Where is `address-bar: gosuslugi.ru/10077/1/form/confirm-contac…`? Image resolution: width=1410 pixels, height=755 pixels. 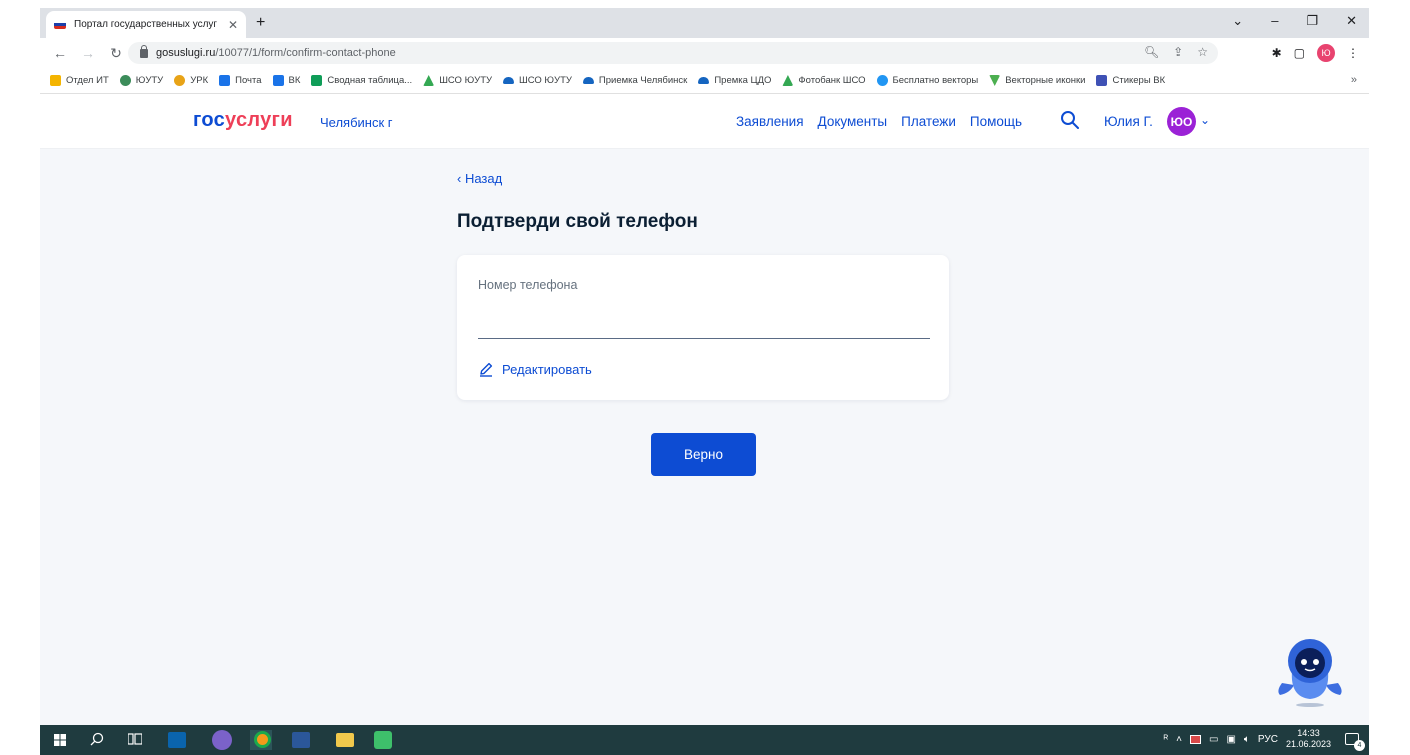
address-bar: gosuslugi.ru/10077/1/form/confirm-contac… is located at coordinates (673, 53).